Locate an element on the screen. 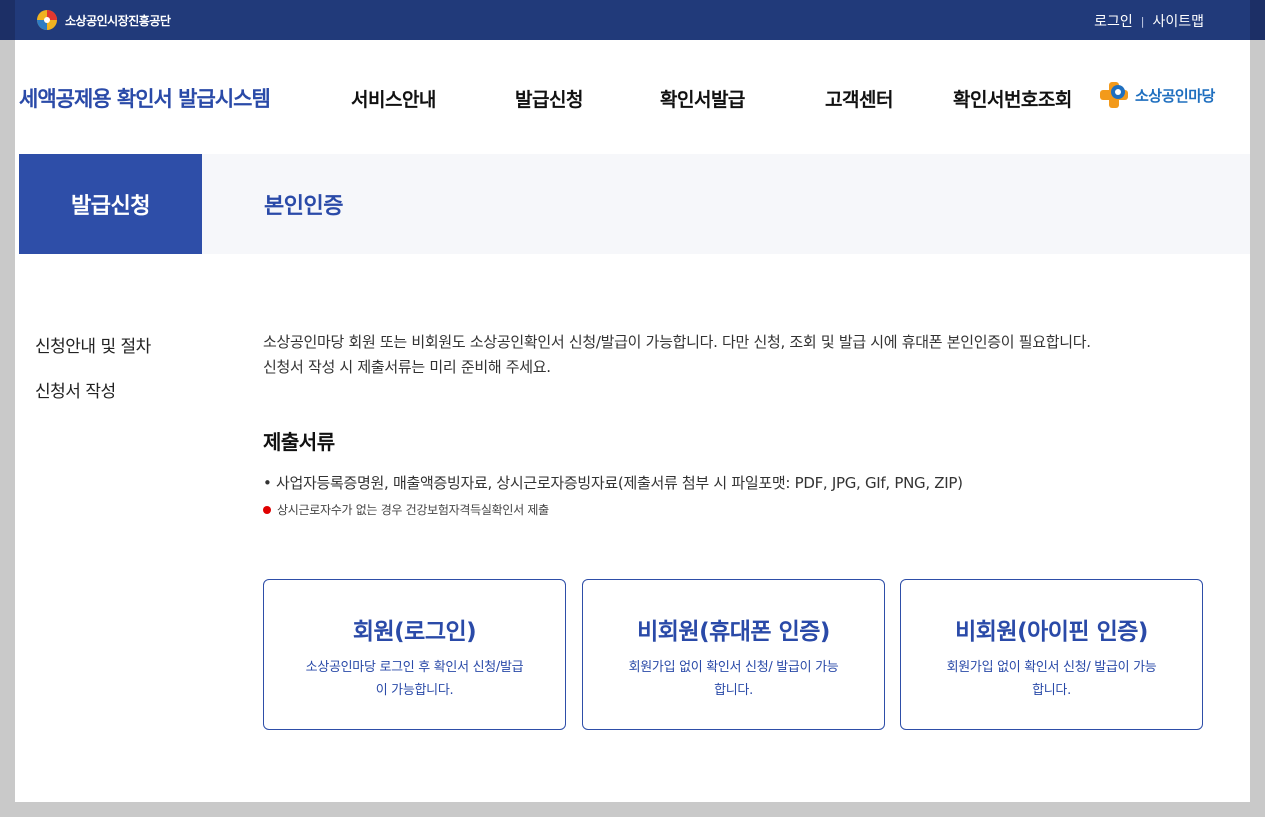  required-documents-note: 상시근로자수가 없는 경우 건강보험자격득실확인서 제출 is located at coordinates (406, 509).